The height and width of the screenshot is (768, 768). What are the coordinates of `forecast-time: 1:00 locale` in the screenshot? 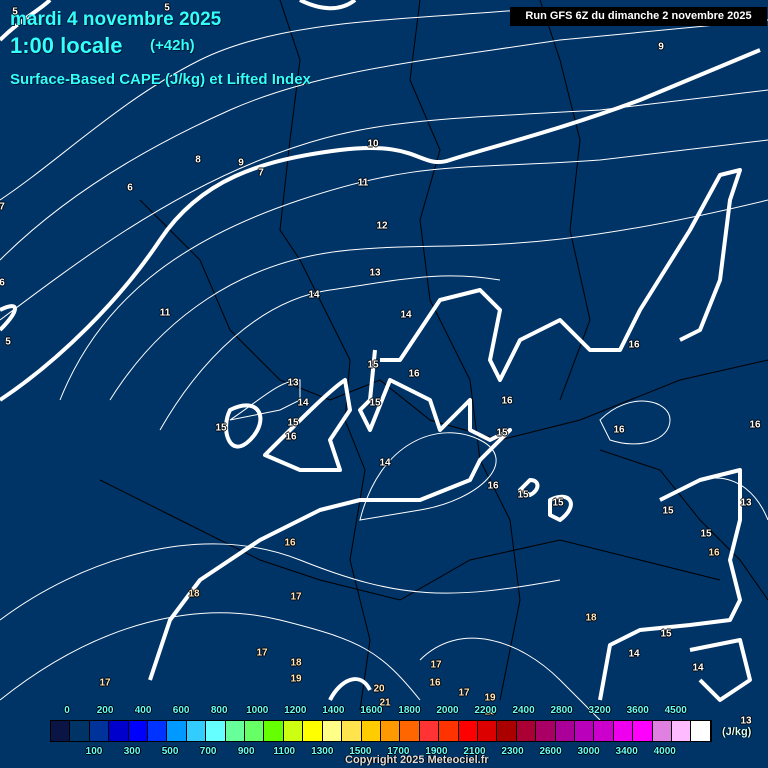 It's located at (66, 45).